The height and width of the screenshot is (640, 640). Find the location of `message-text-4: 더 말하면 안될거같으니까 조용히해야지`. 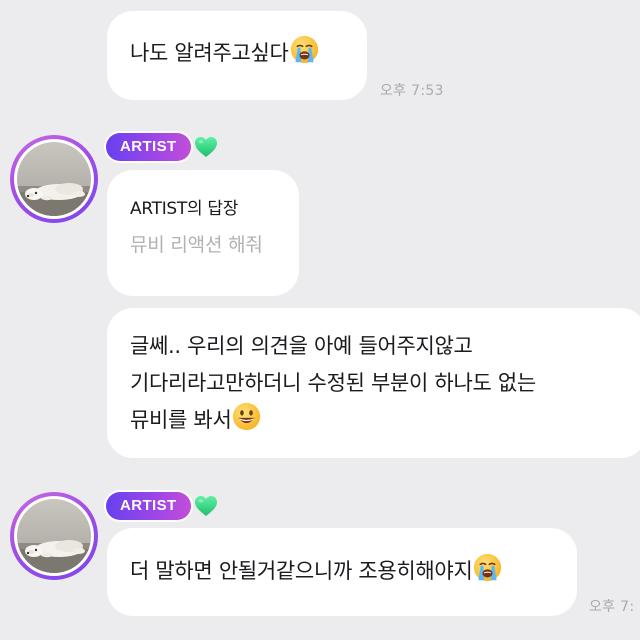

message-text-4: 더 말하면 안될거같으니까 조용히해야지 is located at coordinates (301, 571).